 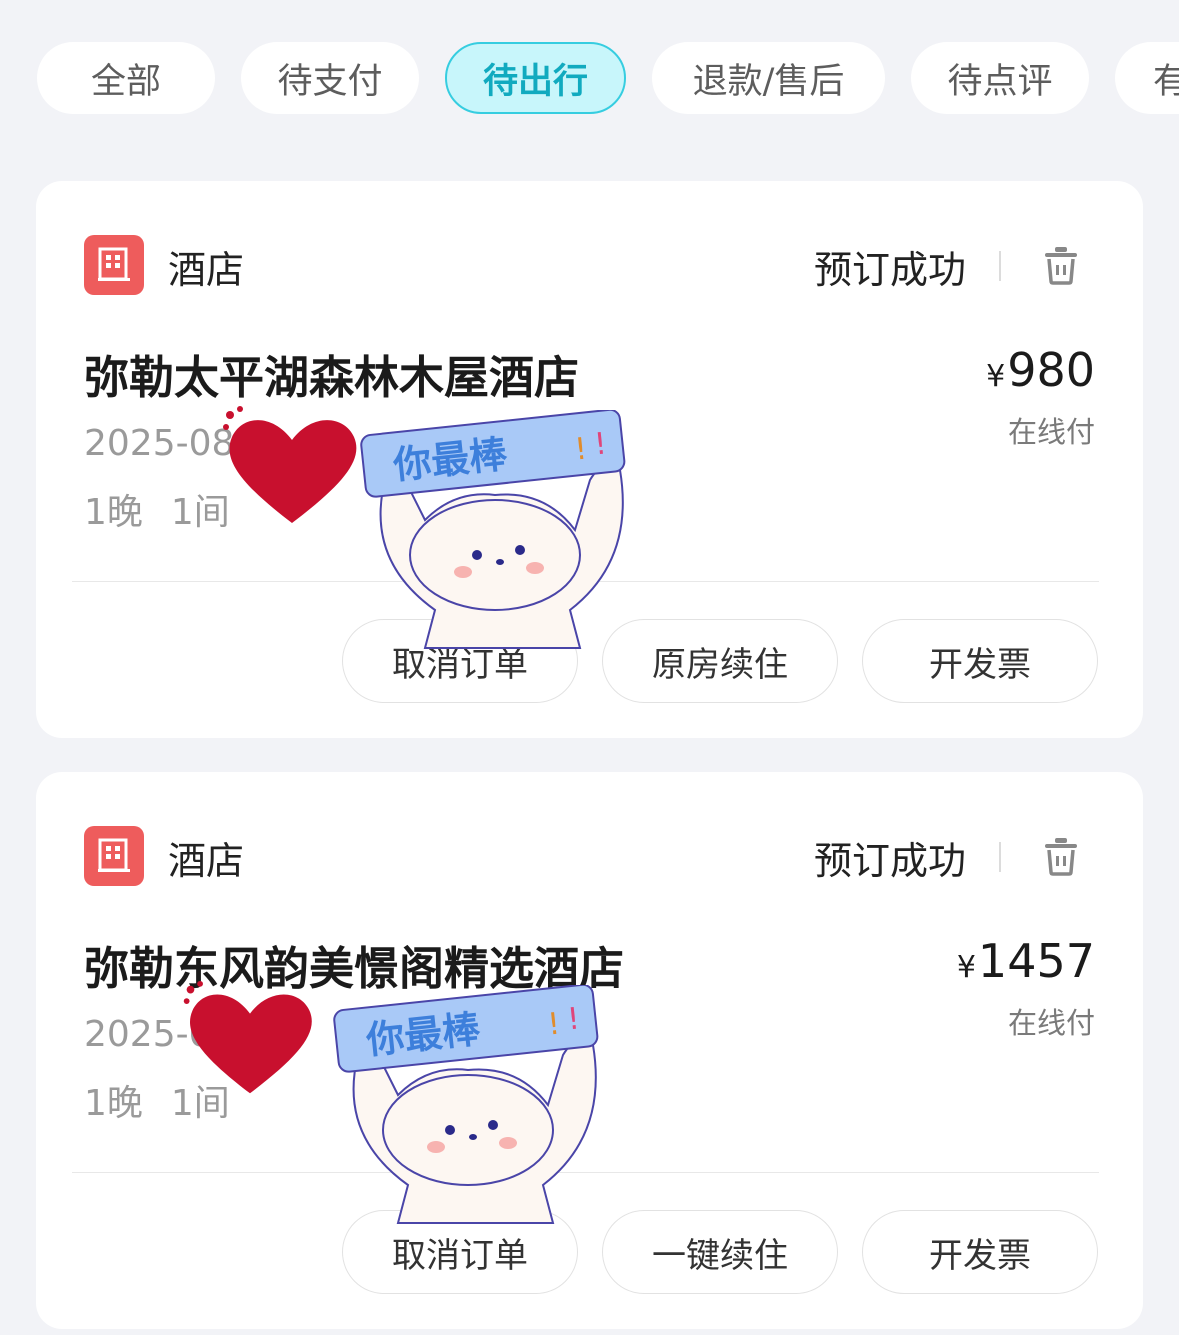 What do you see at coordinates (768, 78) in the screenshot?
I see `tab-refund-aftersale: 退款/售后` at bounding box center [768, 78].